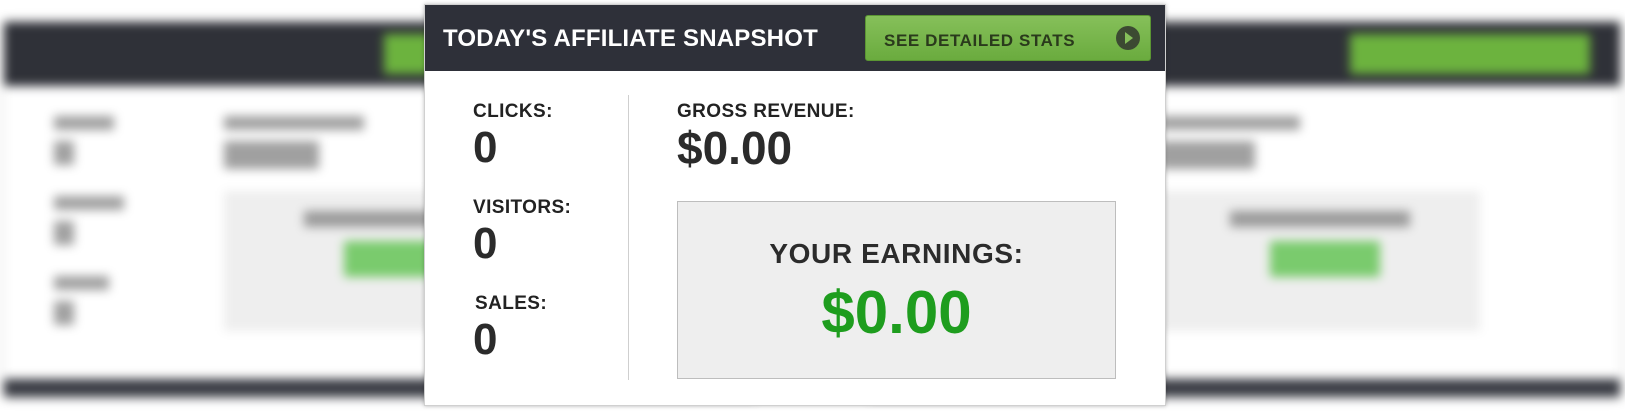 Image resolution: width=1625 pixels, height=415 pixels. I want to click on see-detailed-stats-button: SEE DETAILED STATS, so click(1008, 38).